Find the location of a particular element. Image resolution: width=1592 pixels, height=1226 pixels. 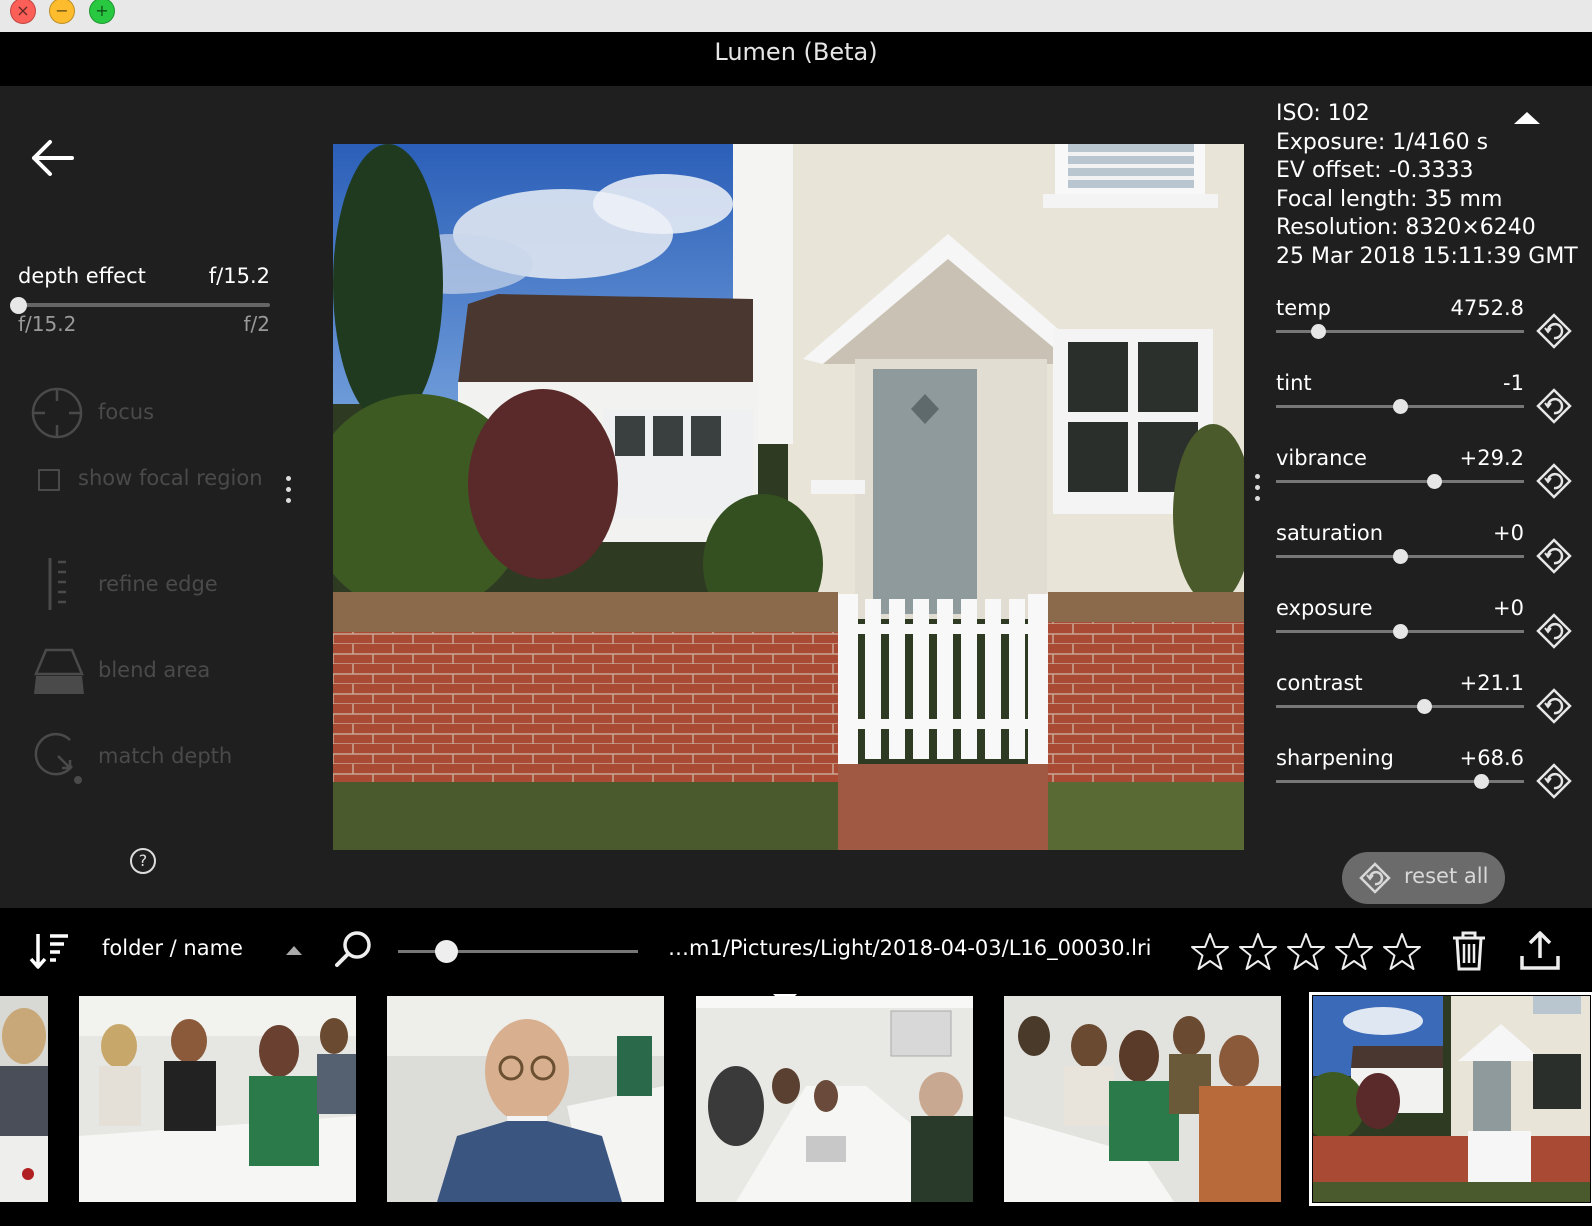

reset-temp-icon is located at coordinates (1554, 331).